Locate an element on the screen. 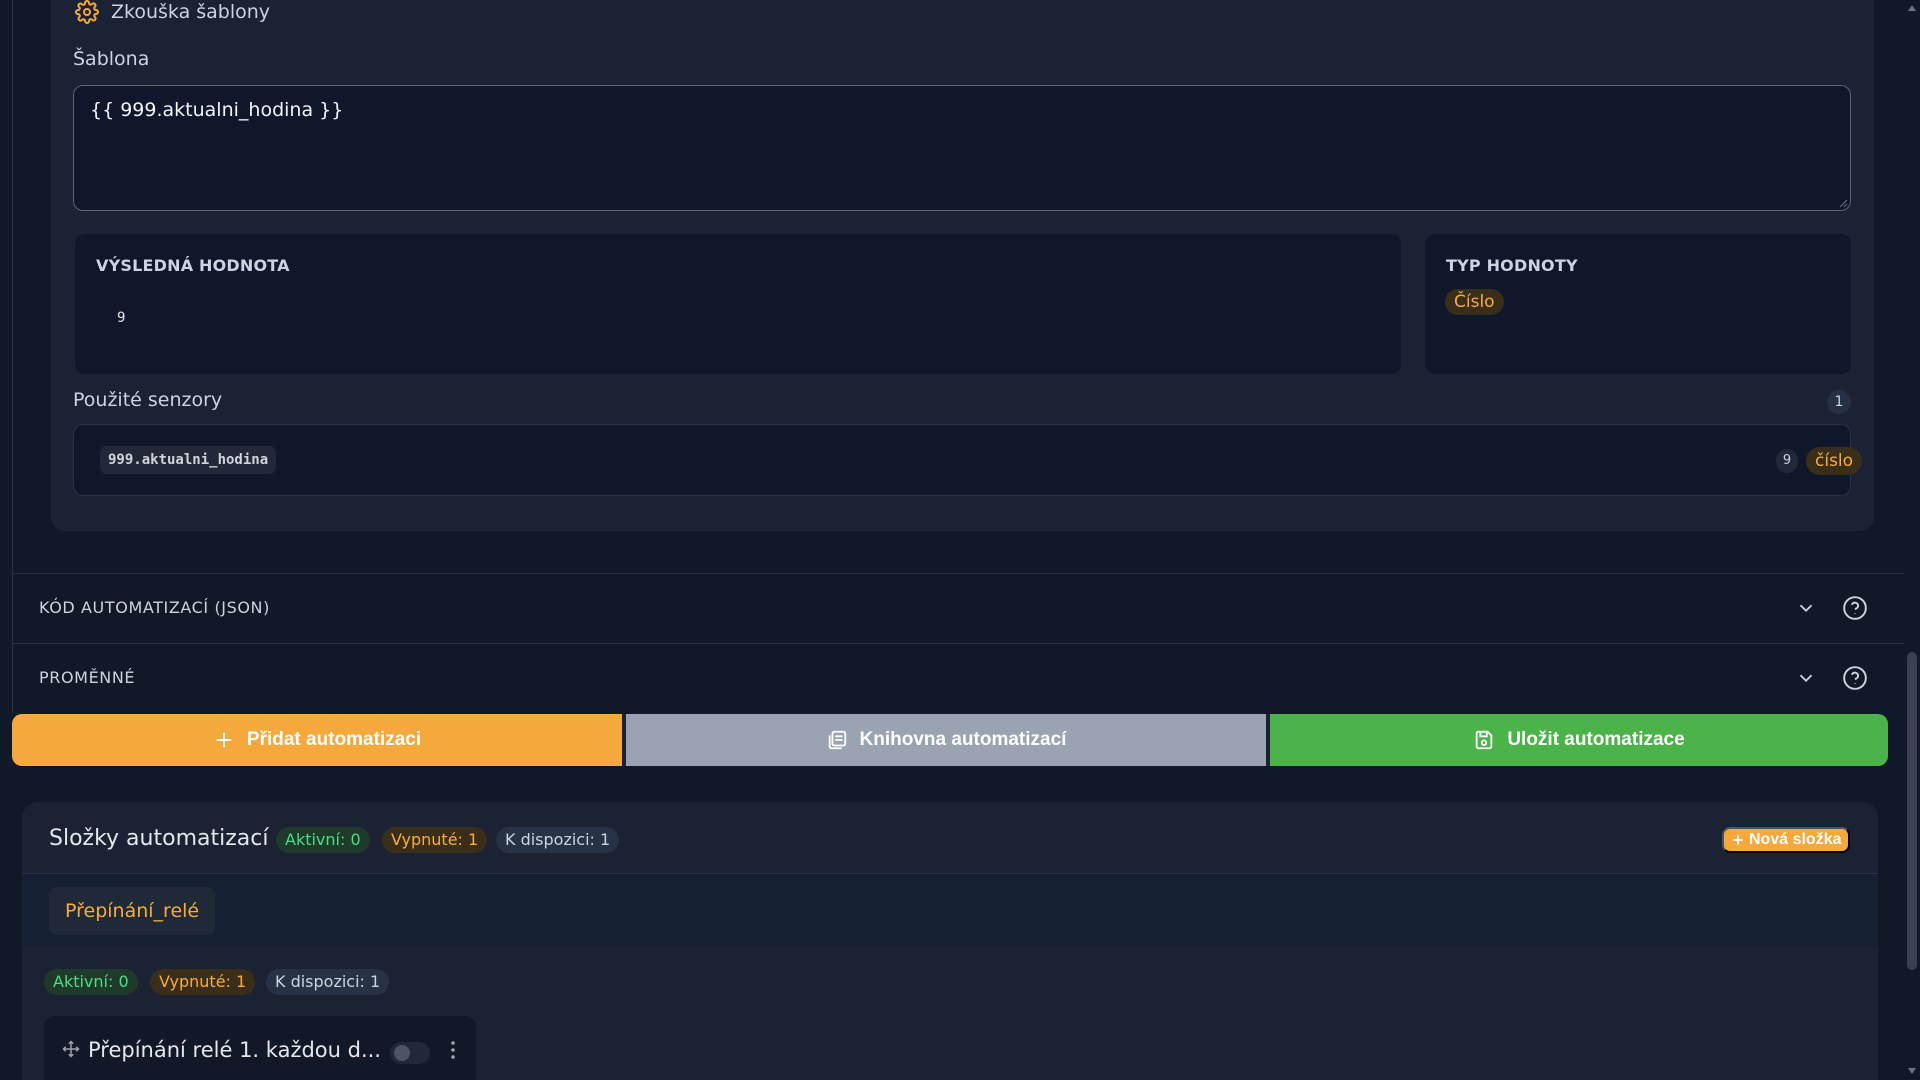  folders-title: Složky automatizací is located at coordinates (159, 838).